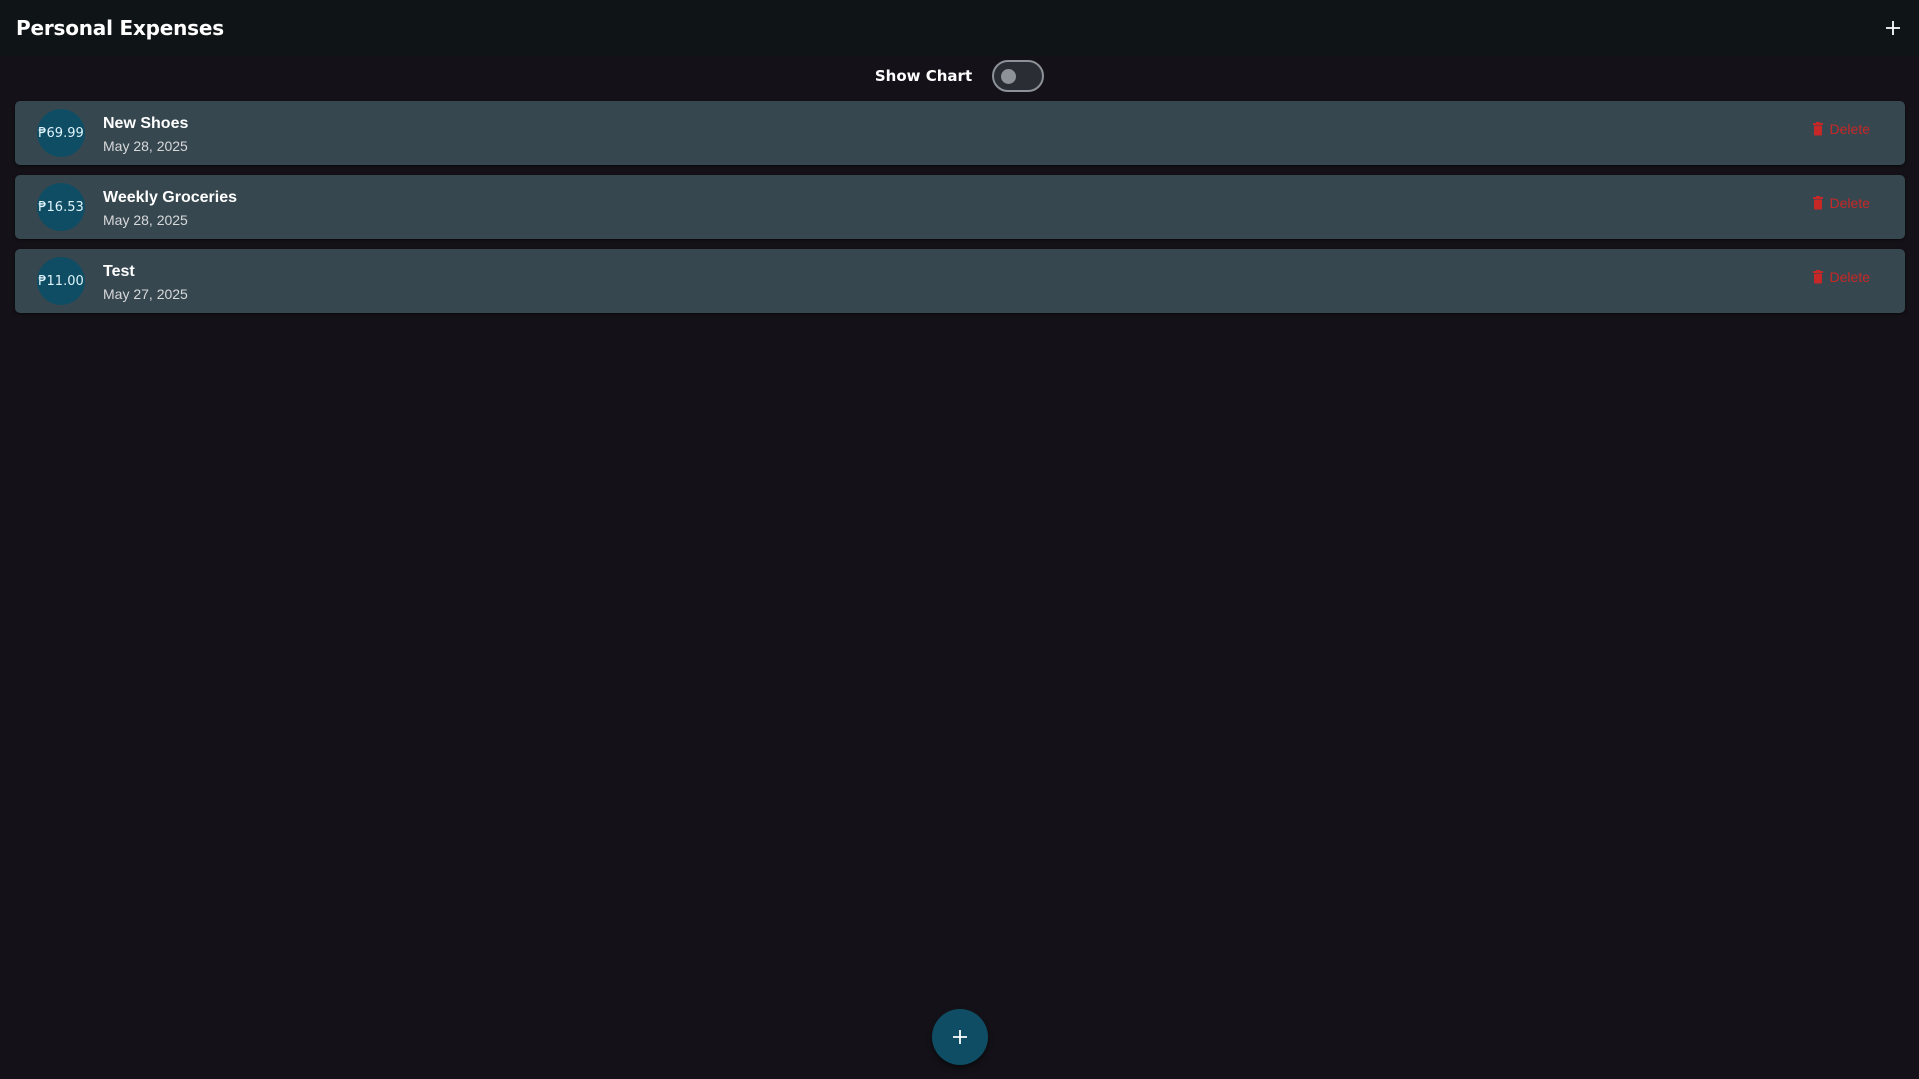  What do you see at coordinates (61, 281) in the screenshot?
I see `amount-avatar: ₱11.00` at bounding box center [61, 281].